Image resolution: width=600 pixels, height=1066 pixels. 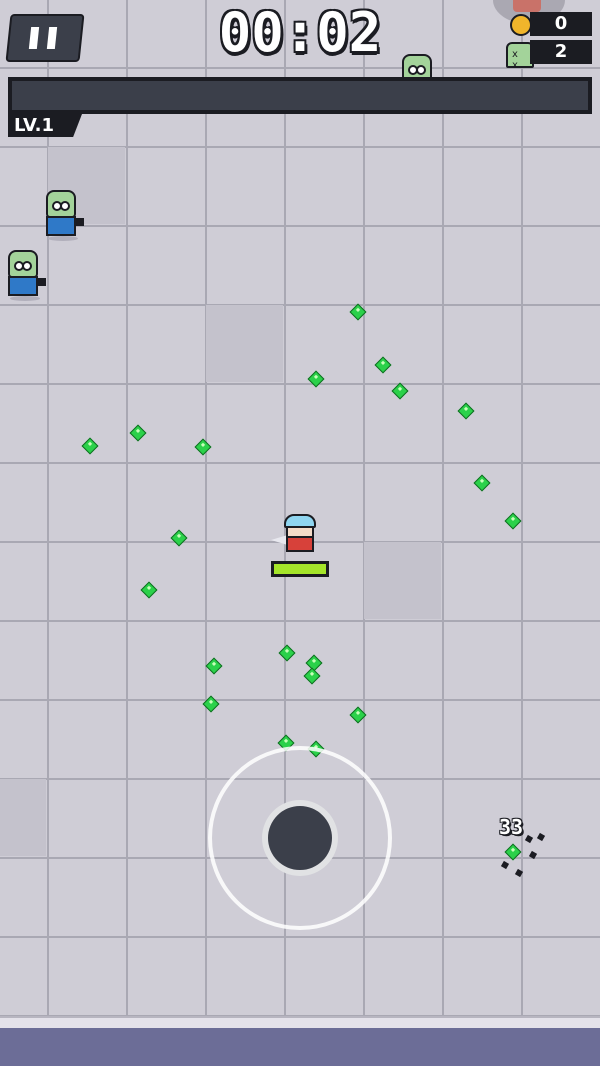 What do you see at coordinates (298, 534) in the screenshot?
I see `player-character` at bounding box center [298, 534].